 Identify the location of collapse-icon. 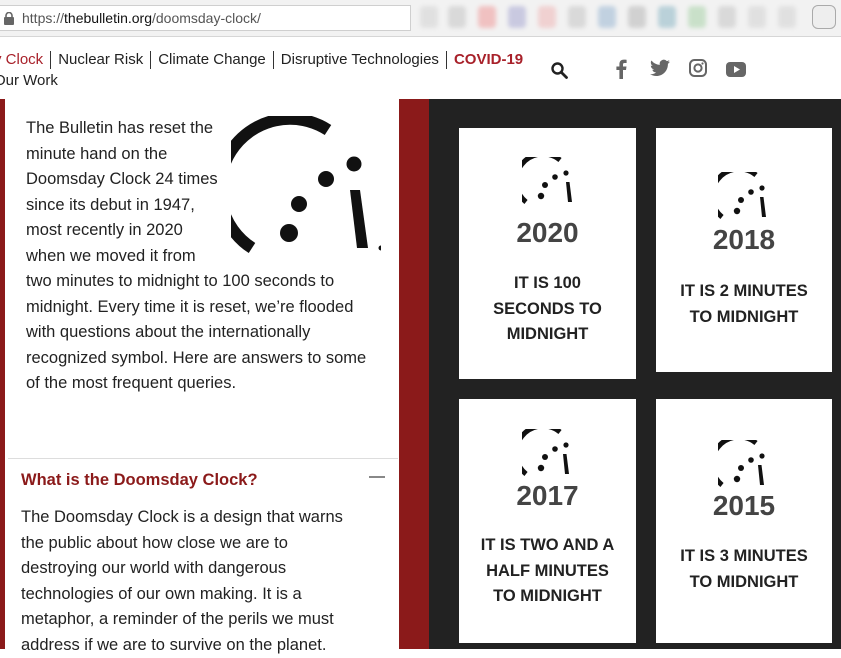
(377, 477).